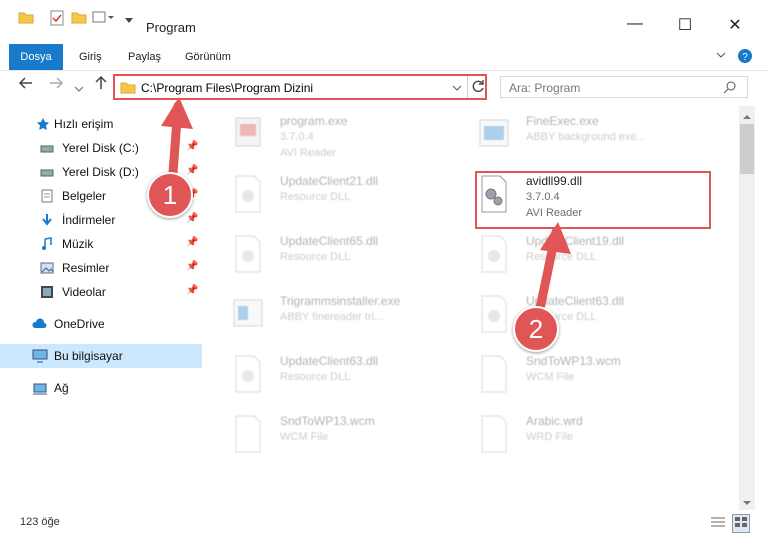 The width and height of the screenshot is (769, 540). Describe the element at coordinates (40, 522) in the screenshot. I see `item-count: 123 öğe` at that location.